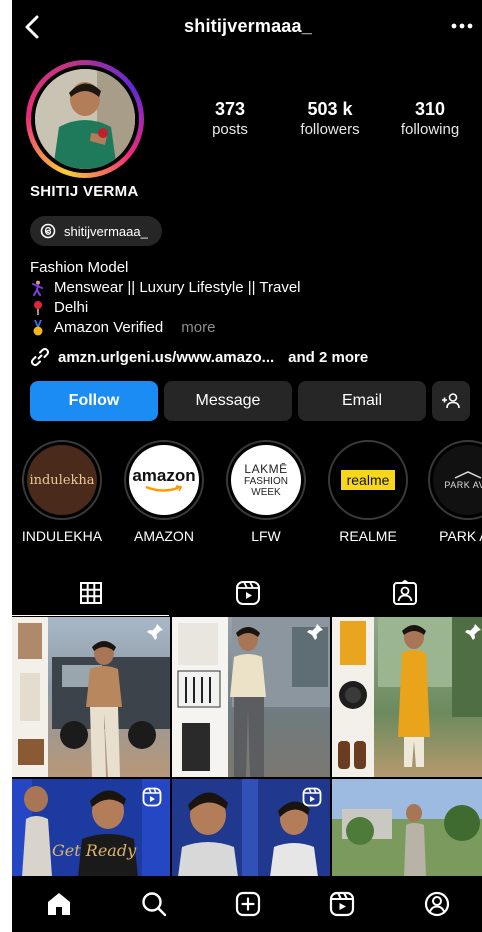 The height and width of the screenshot is (932, 482). Describe the element at coordinates (430, 109) in the screenshot. I see `stat-following-value: 310` at that location.